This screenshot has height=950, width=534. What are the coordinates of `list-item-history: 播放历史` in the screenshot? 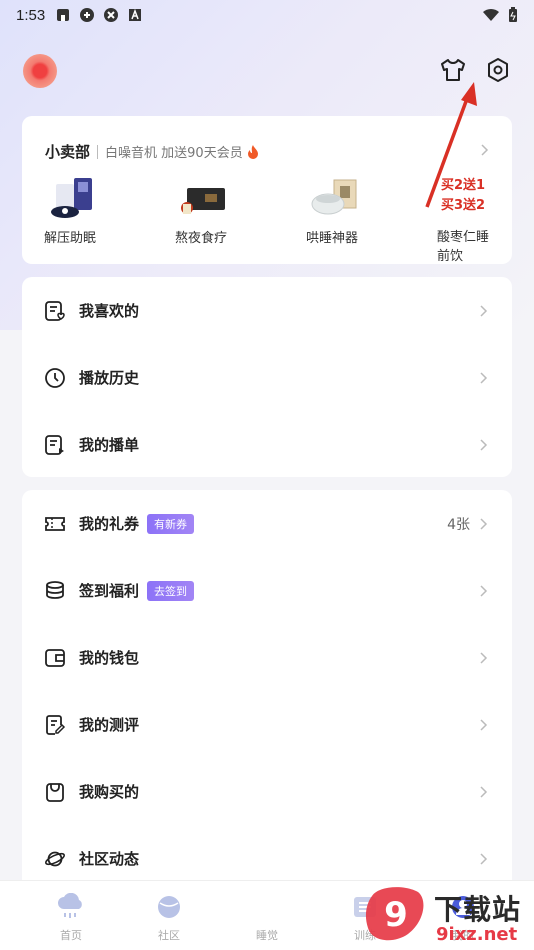 It's located at (267, 377).